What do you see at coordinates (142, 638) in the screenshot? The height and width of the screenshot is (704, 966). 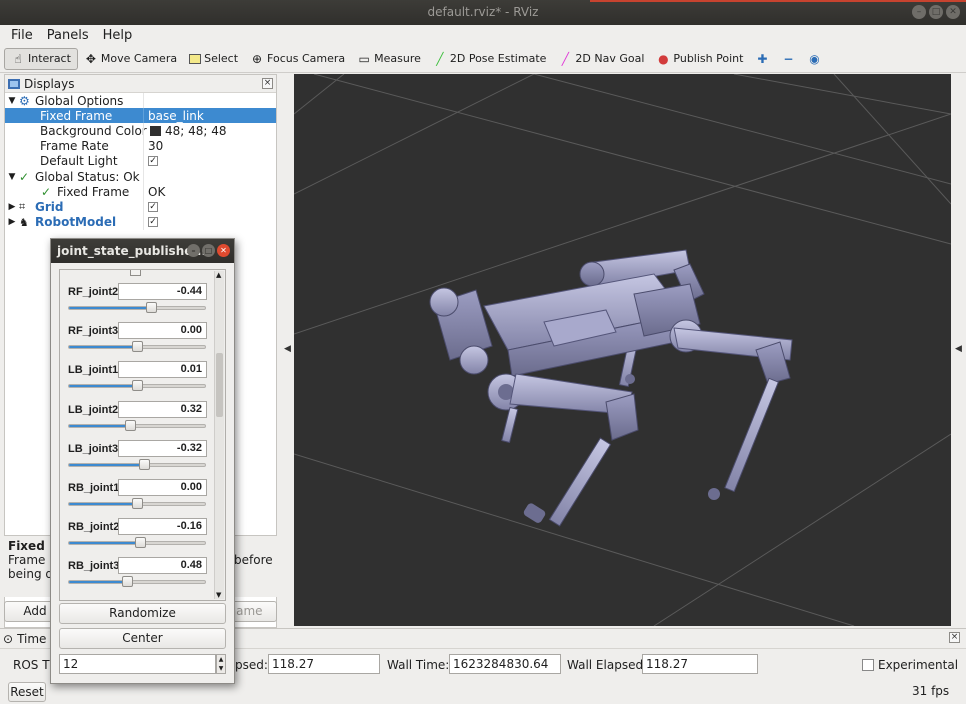 I see `center-button: Center` at bounding box center [142, 638].